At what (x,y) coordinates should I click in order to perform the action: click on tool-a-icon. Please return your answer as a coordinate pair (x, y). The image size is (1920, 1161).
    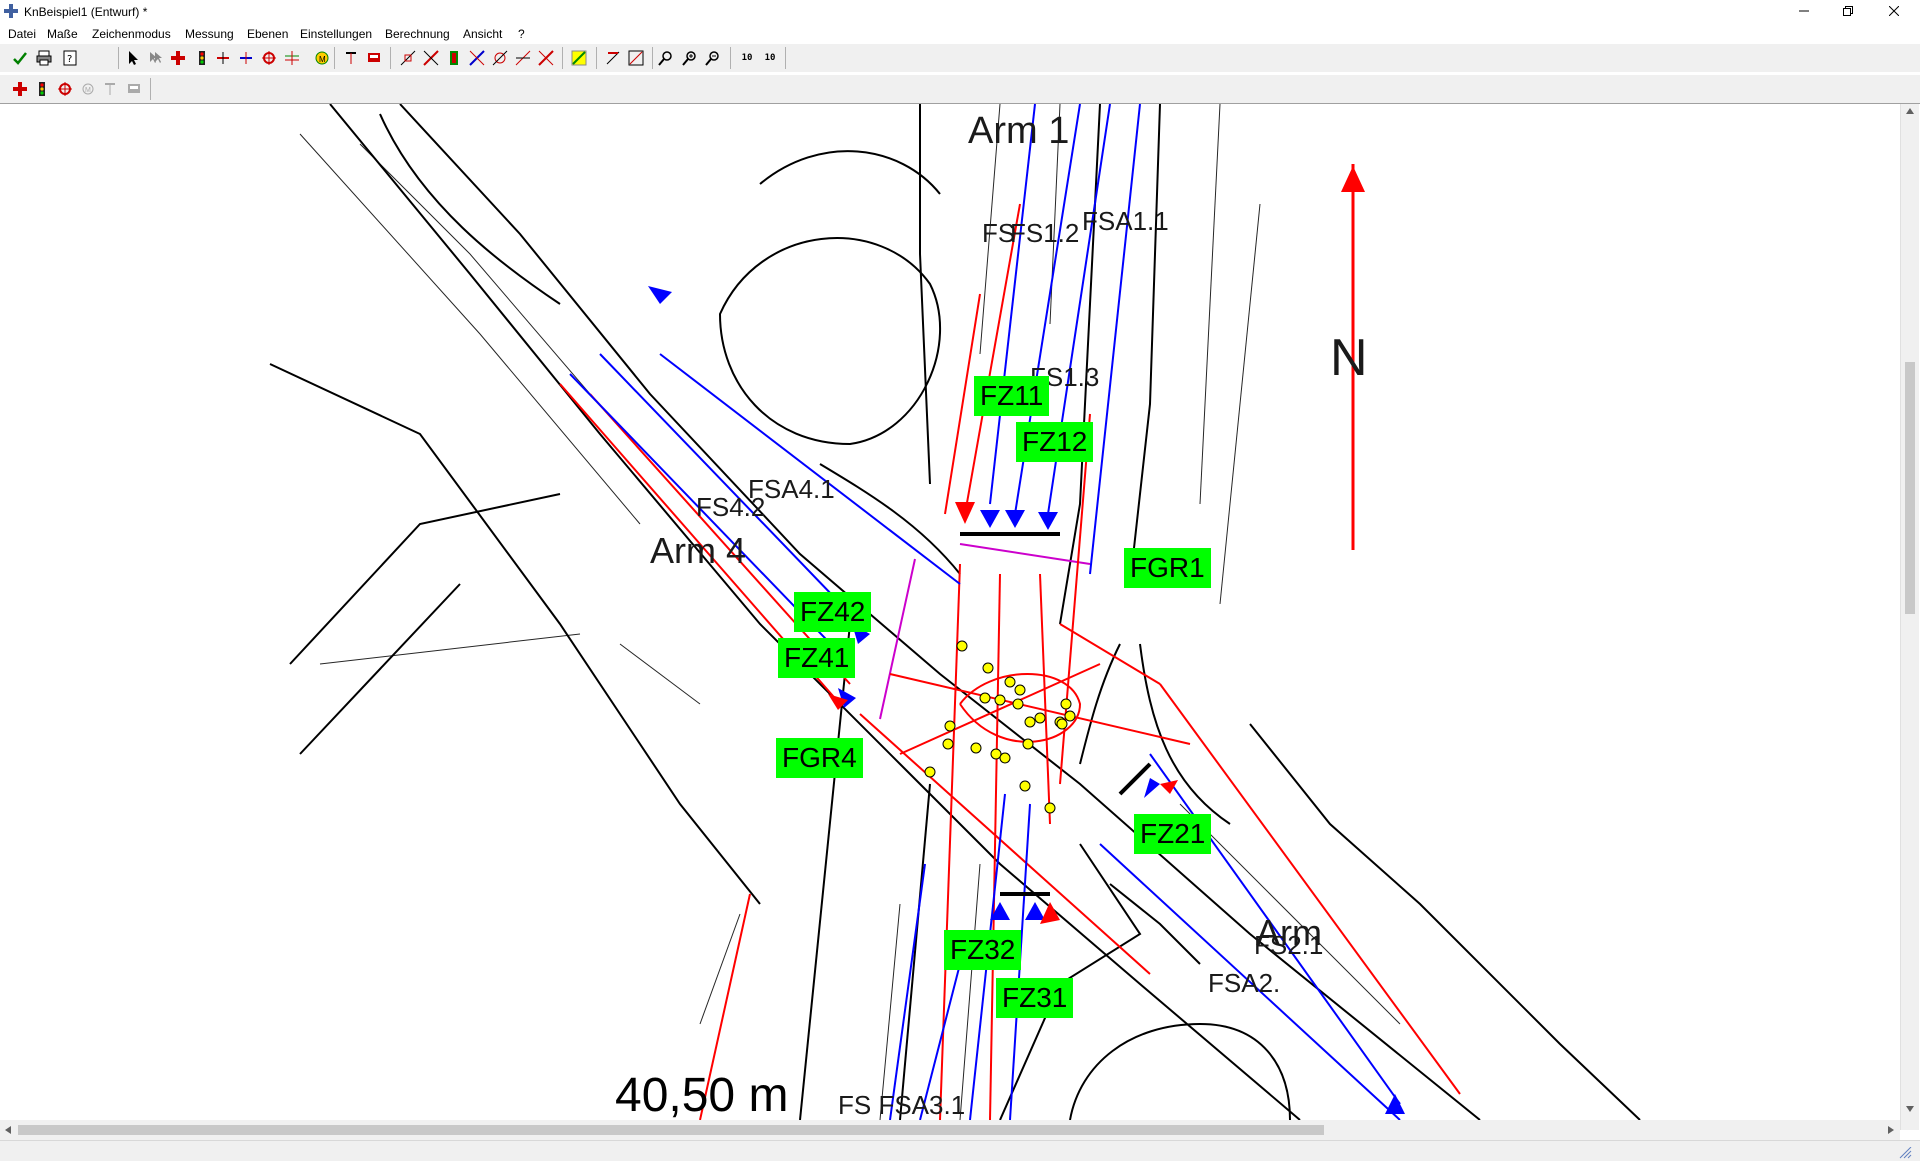
    Looking at the image, I should click on (408, 58).